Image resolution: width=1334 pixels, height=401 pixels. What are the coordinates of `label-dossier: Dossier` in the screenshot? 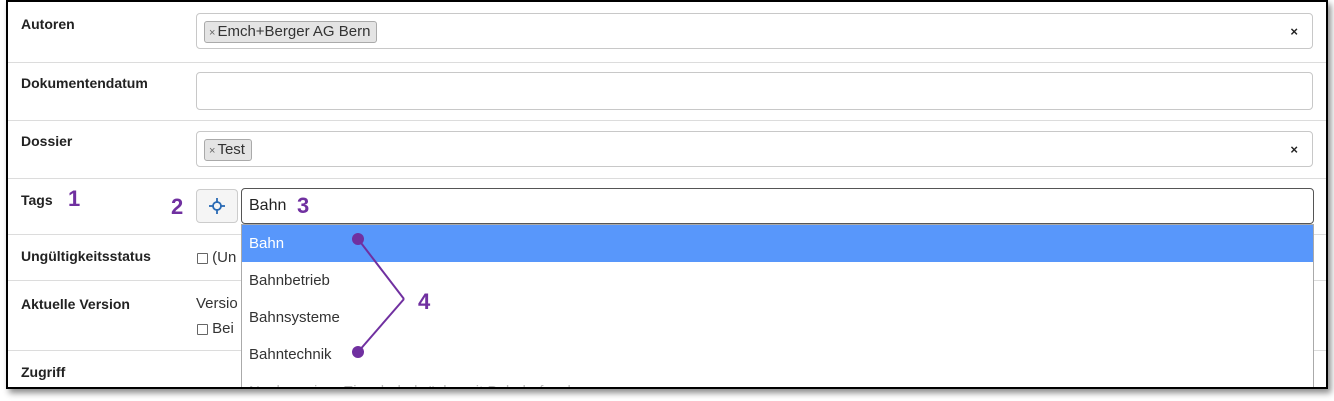 It's located at (47, 141).